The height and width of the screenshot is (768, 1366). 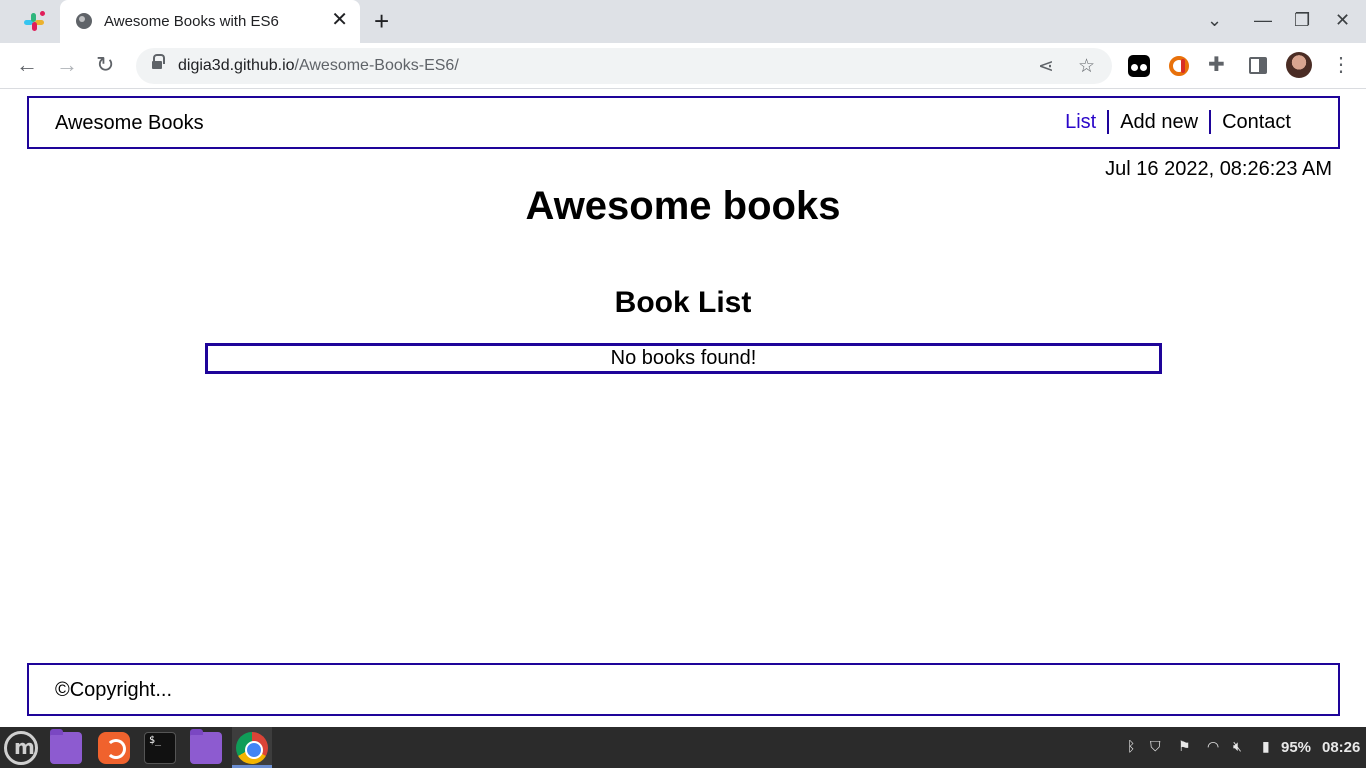 I want to click on tab-title: Awesome Books with ES6, so click(x=191, y=21).